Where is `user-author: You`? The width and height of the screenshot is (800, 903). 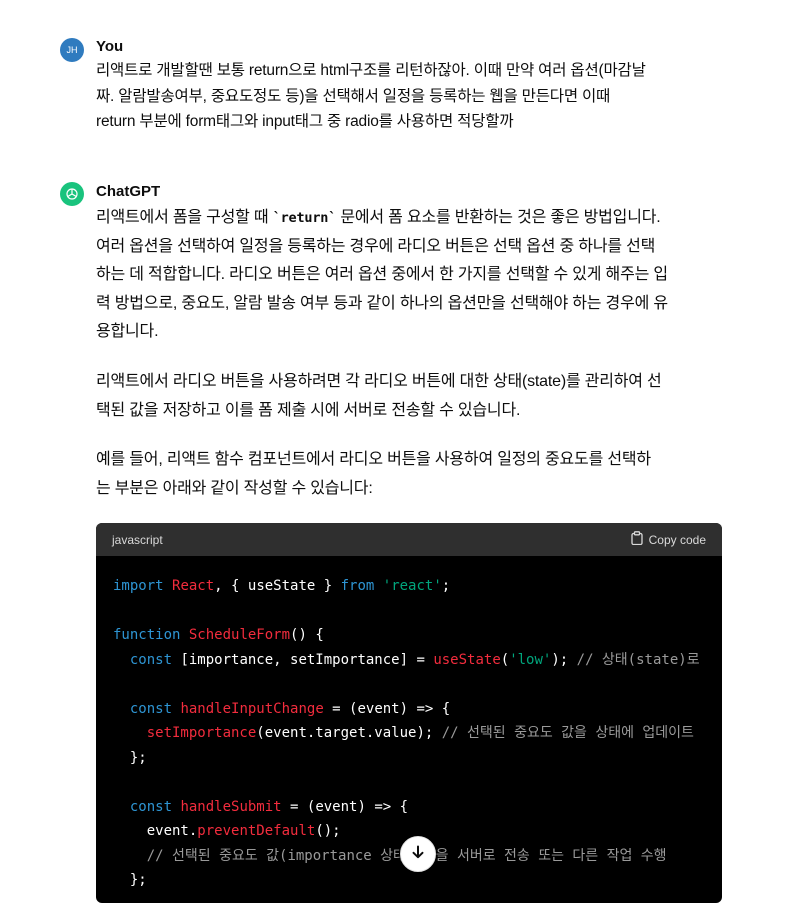 user-author: You is located at coordinates (110, 46).